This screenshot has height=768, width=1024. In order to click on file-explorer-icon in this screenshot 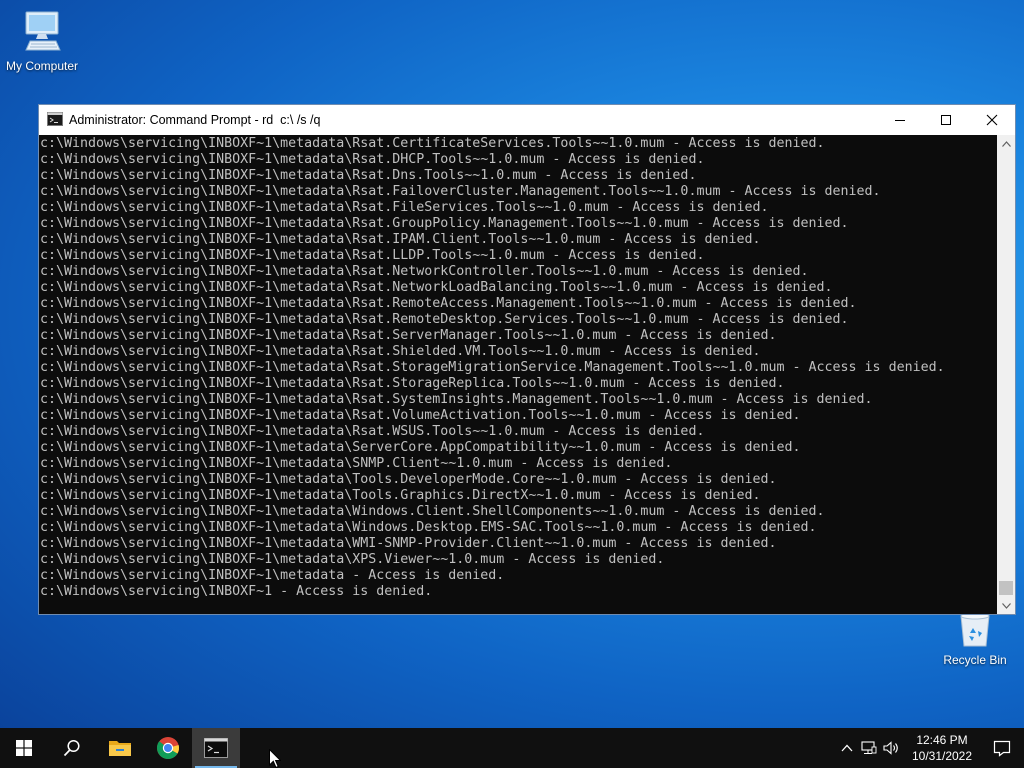, I will do `click(120, 748)`.